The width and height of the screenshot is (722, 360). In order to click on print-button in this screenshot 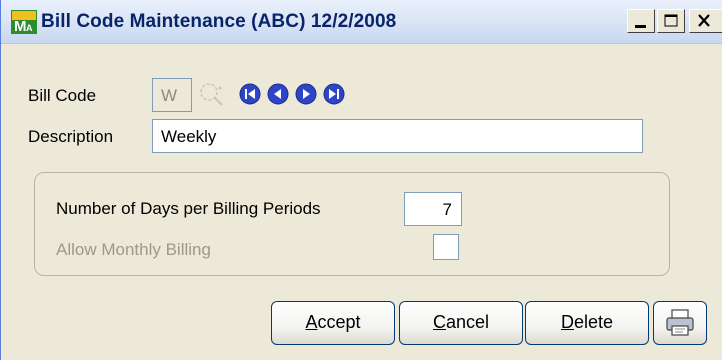, I will do `click(680, 323)`.